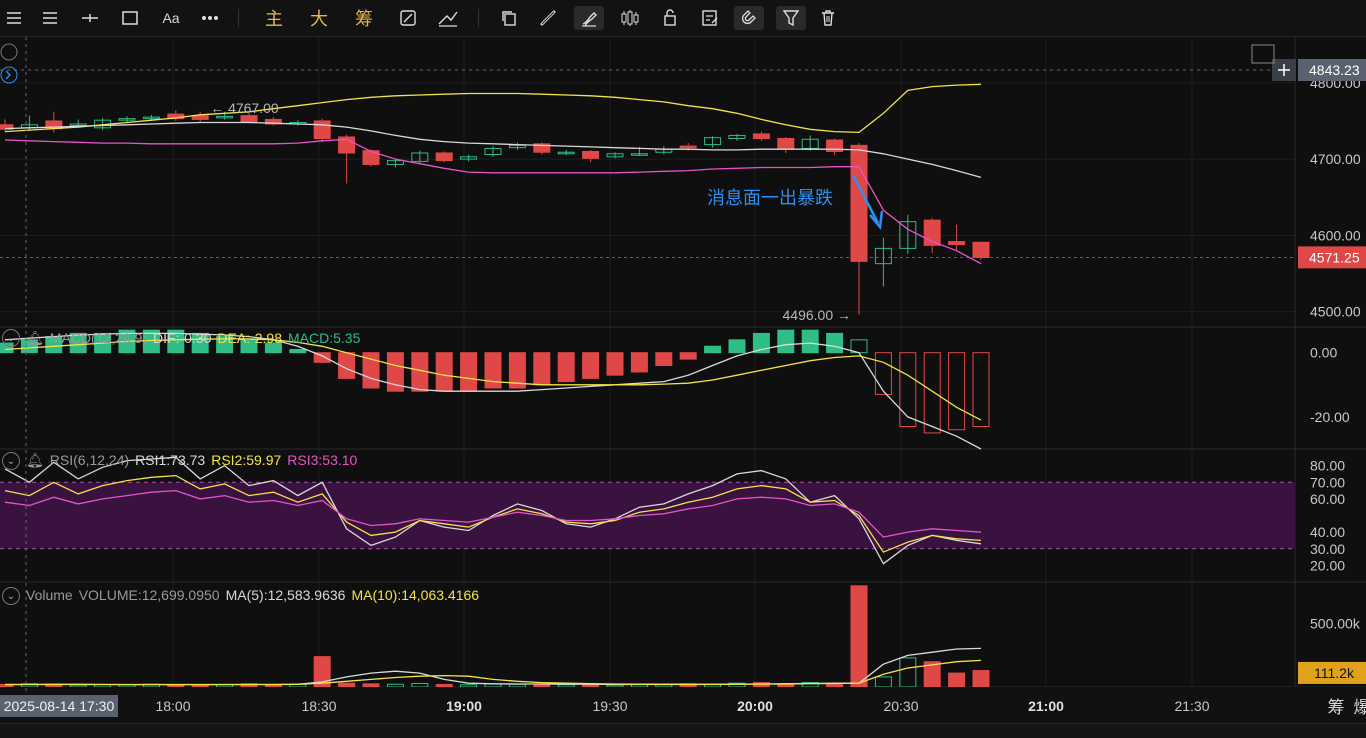 The height and width of the screenshot is (738, 1366). Describe the element at coordinates (318, 706) in the screenshot. I see `time-tick-label: 18:30` at that location.